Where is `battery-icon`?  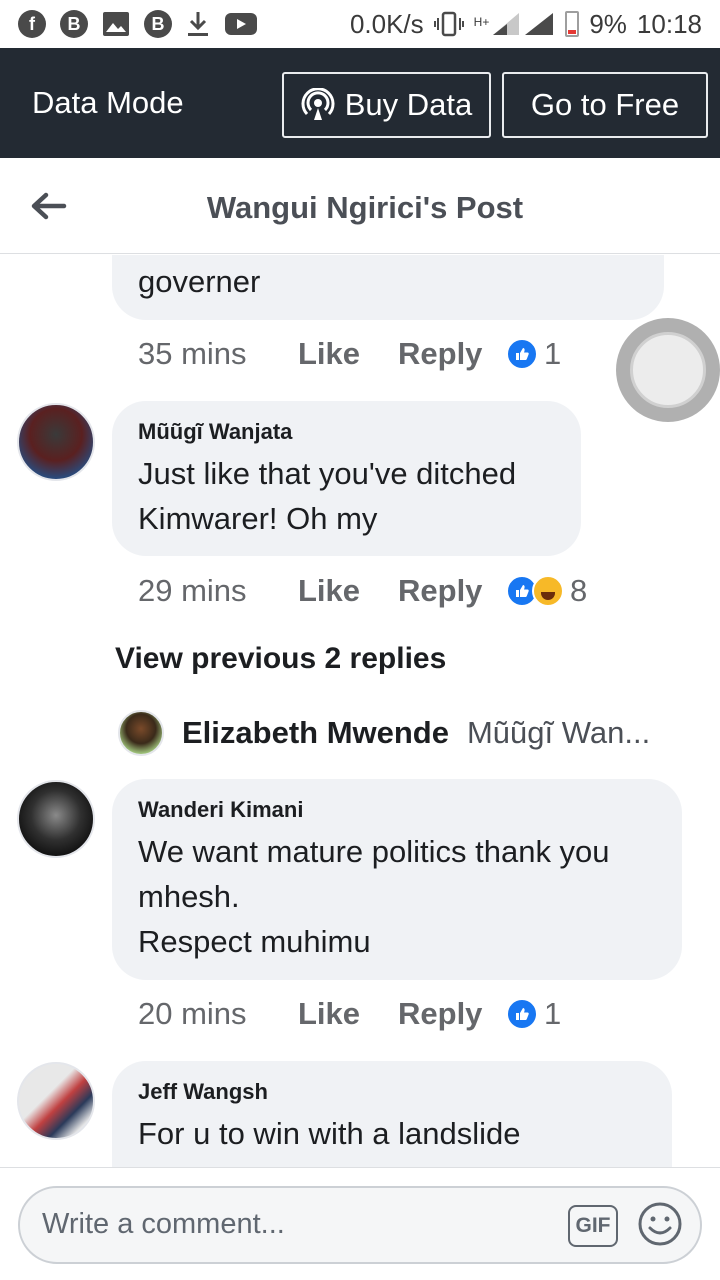 battery-icon is located at coordinates (572, 24).